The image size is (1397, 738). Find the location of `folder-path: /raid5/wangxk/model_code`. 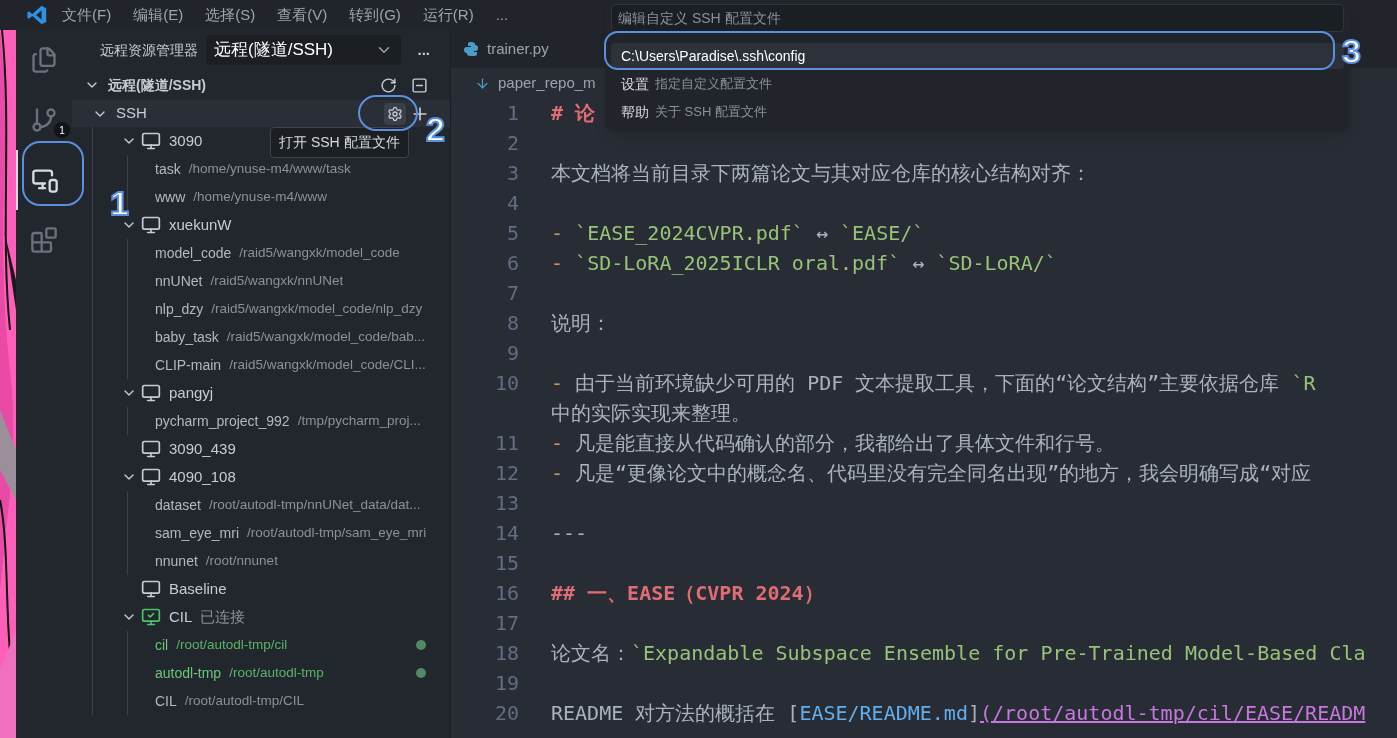

folder-path: /raid5/wangxk/model_code is located at coordinates (319, 252).